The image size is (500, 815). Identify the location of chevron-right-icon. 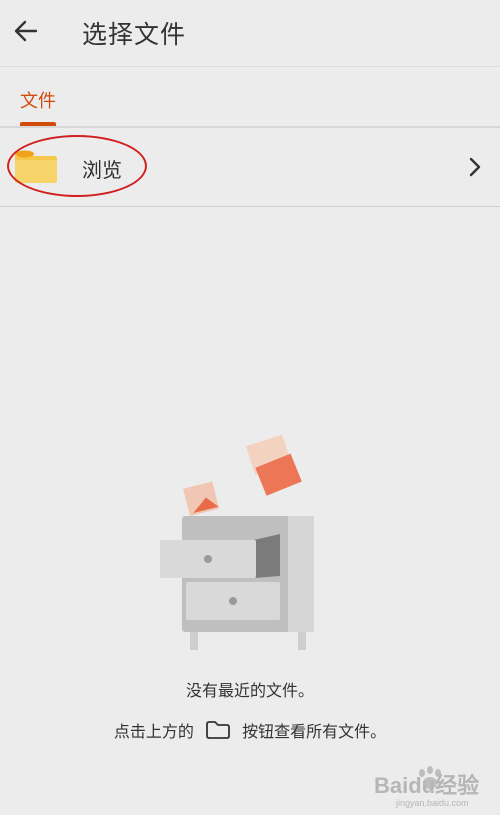
(475, 167).